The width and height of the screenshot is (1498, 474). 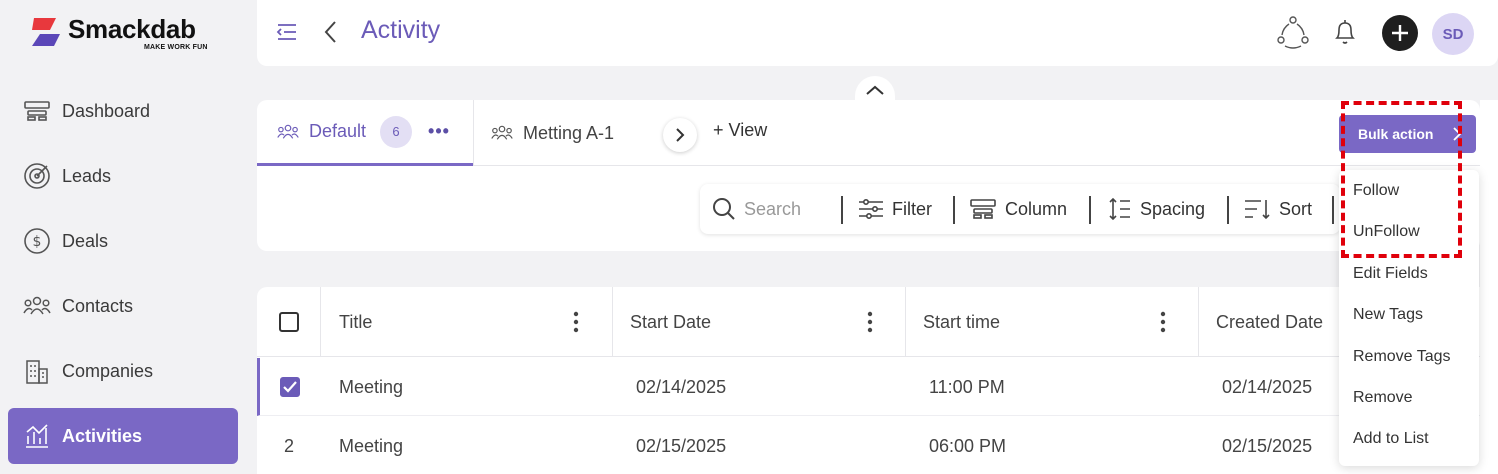 What do you see at coordinates (875, 90) in the screenshot?
I see `chevron-up-icon` at bounding box center [875, 90].